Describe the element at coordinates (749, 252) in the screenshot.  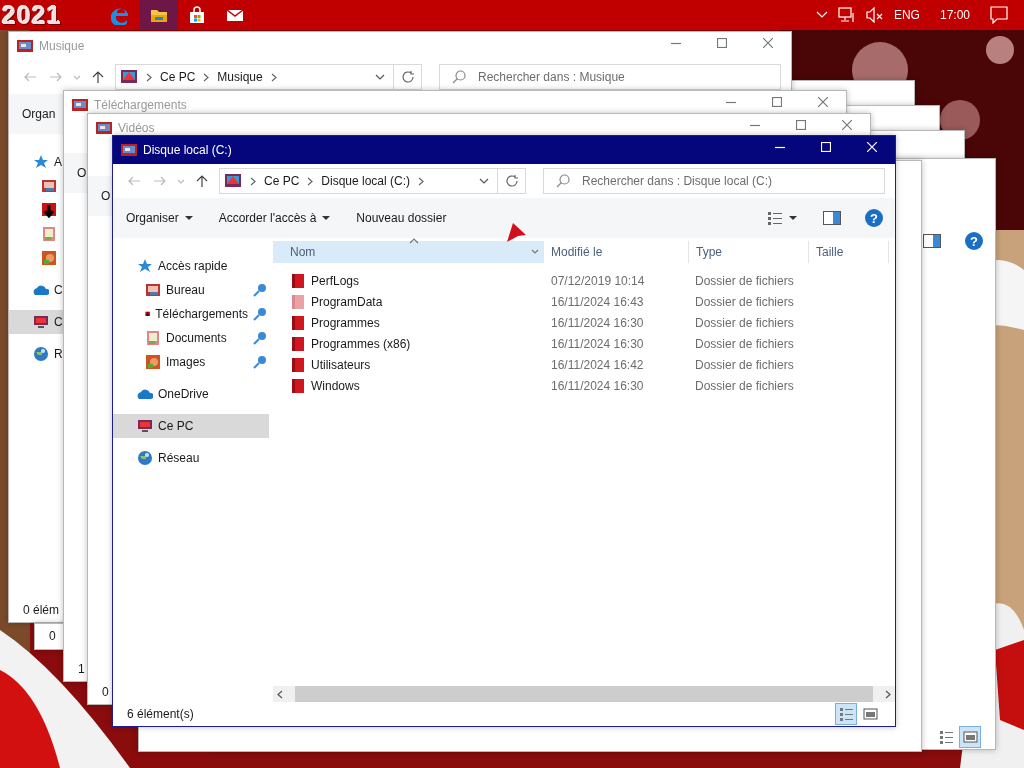
I see `column-header: Type` at that location.